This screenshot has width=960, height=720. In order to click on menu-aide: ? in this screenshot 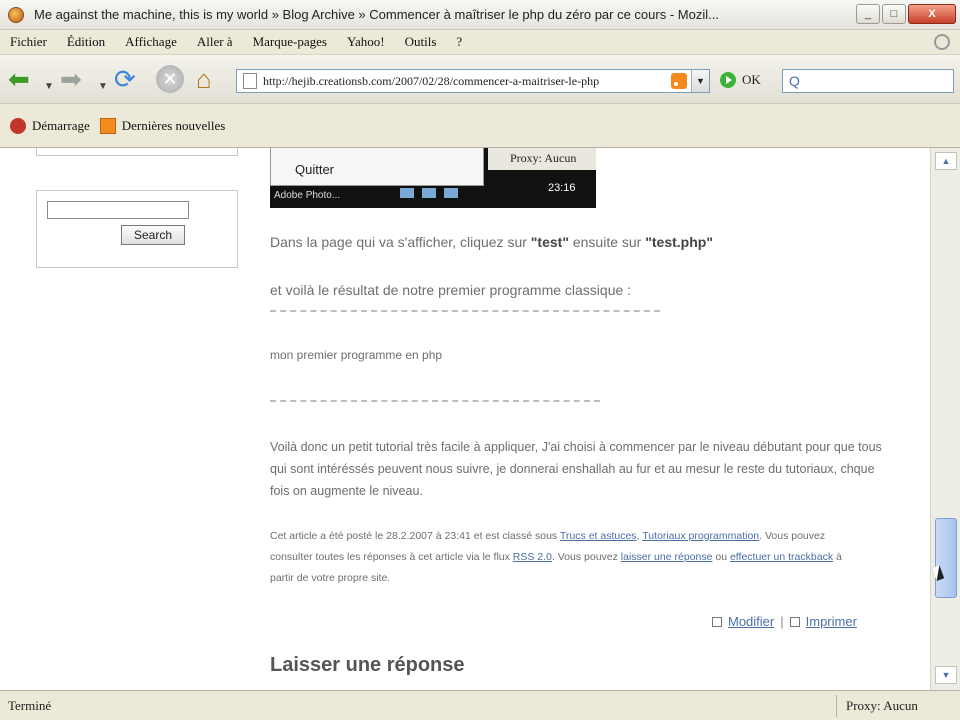, I will do `click(459, 42)`.